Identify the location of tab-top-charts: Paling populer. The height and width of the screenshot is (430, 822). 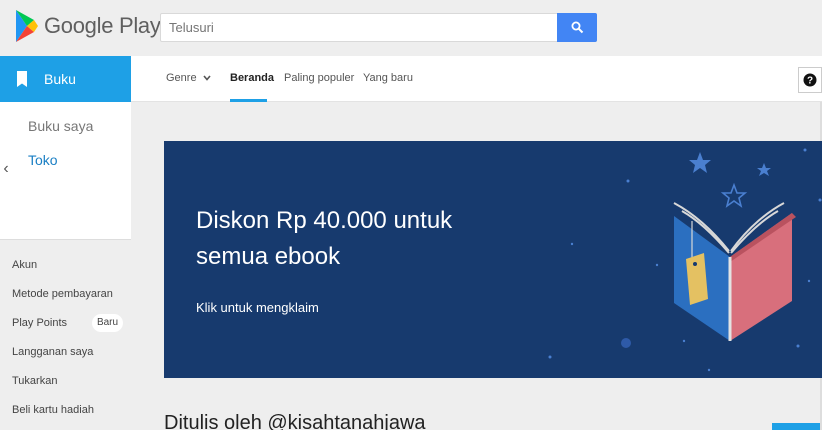
(319, 78).